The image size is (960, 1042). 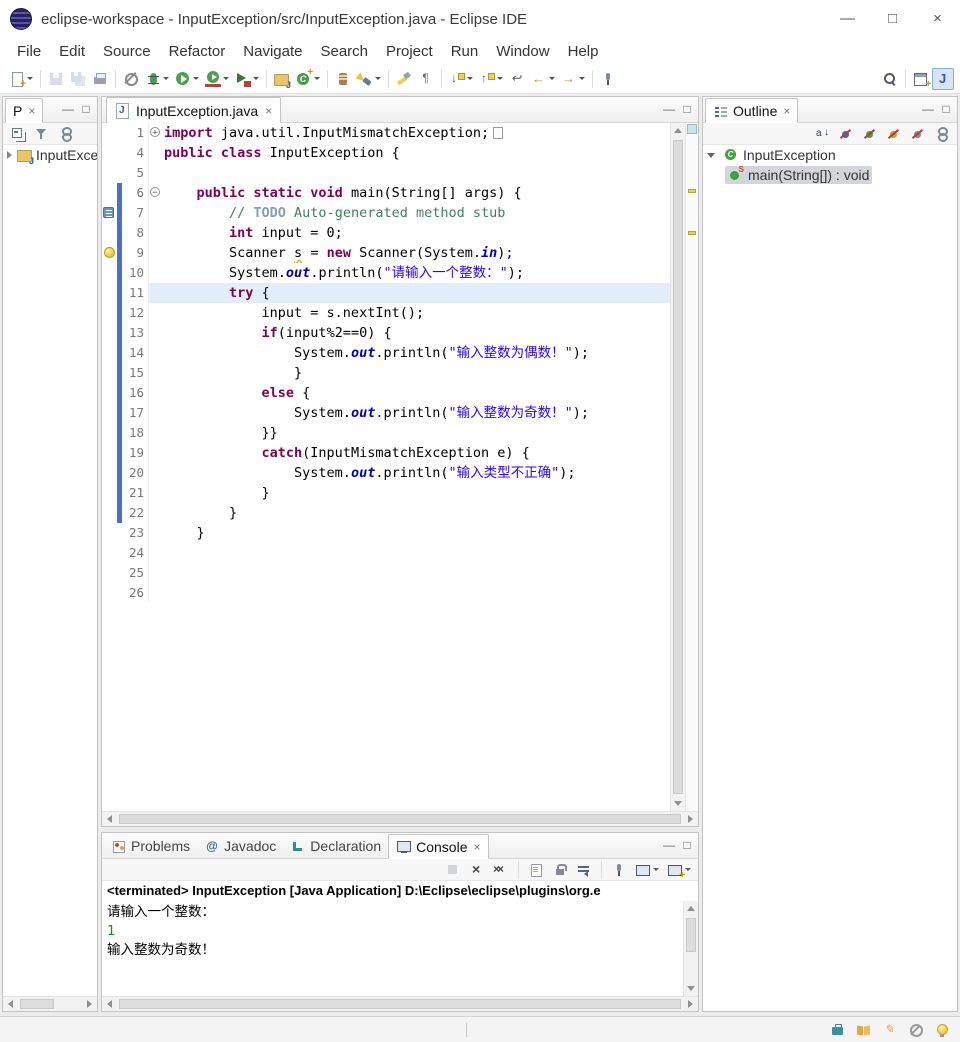 What do you see at coordinates (135, 153) in the screenshot?
I see `line-number: 4` at bounding box center [135, 153].